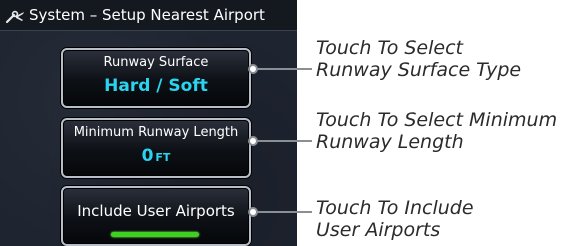 The height and width of the screenshot is (246, 579). What do you see at coordinates (378, 230) in the screenshot?
I see `callout-3-line-2: User Airports` at bounding box center [378, 230].